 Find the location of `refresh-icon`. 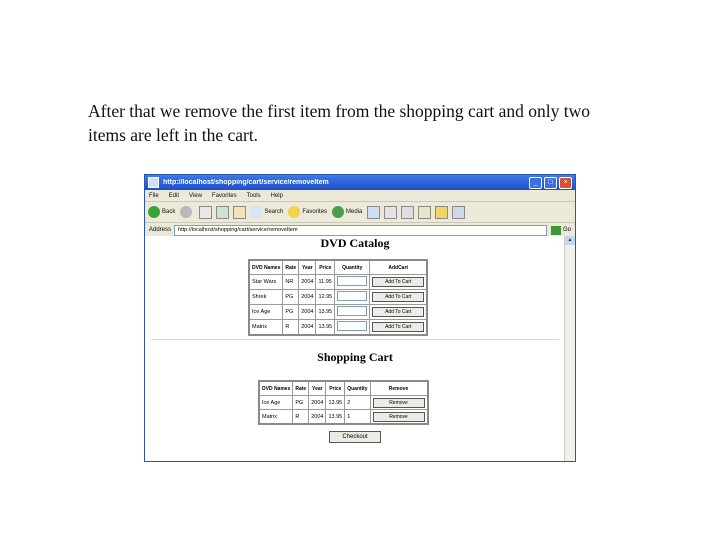

refresh-icon is located at coordinates (223, 212).